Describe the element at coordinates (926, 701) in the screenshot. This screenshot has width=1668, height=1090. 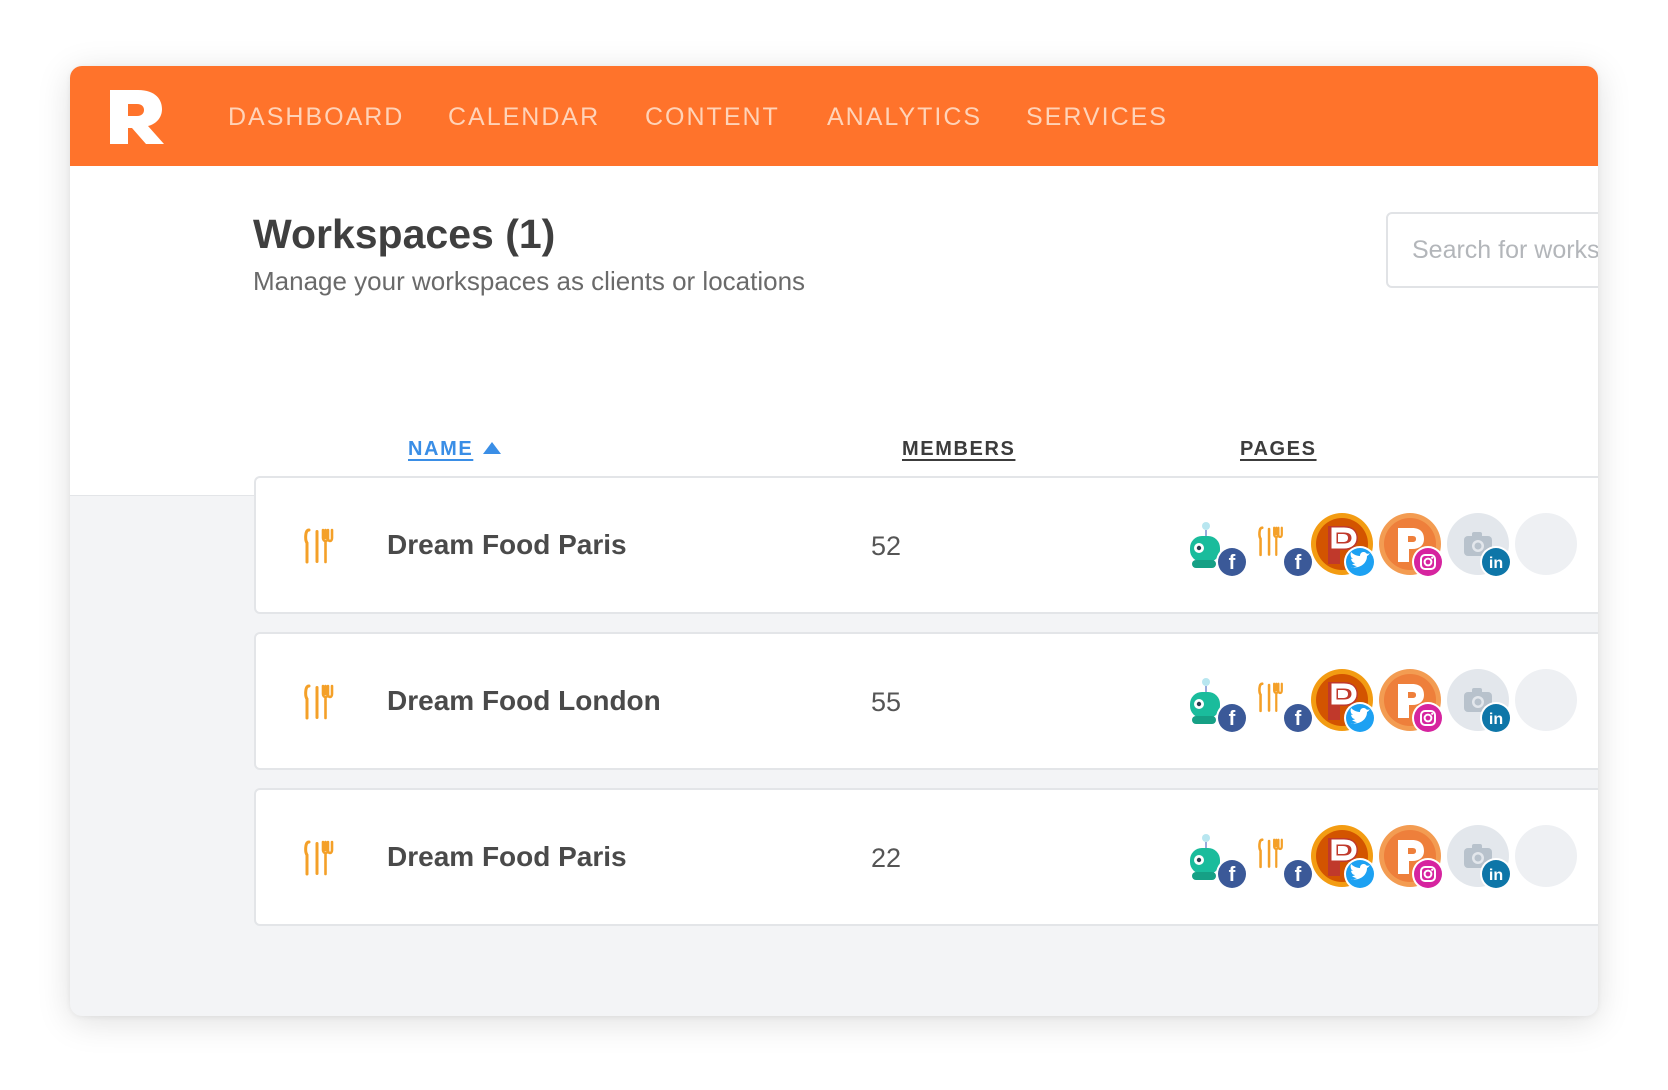
I see `workspace-row: Dream Food London 55 f f in` at that location.